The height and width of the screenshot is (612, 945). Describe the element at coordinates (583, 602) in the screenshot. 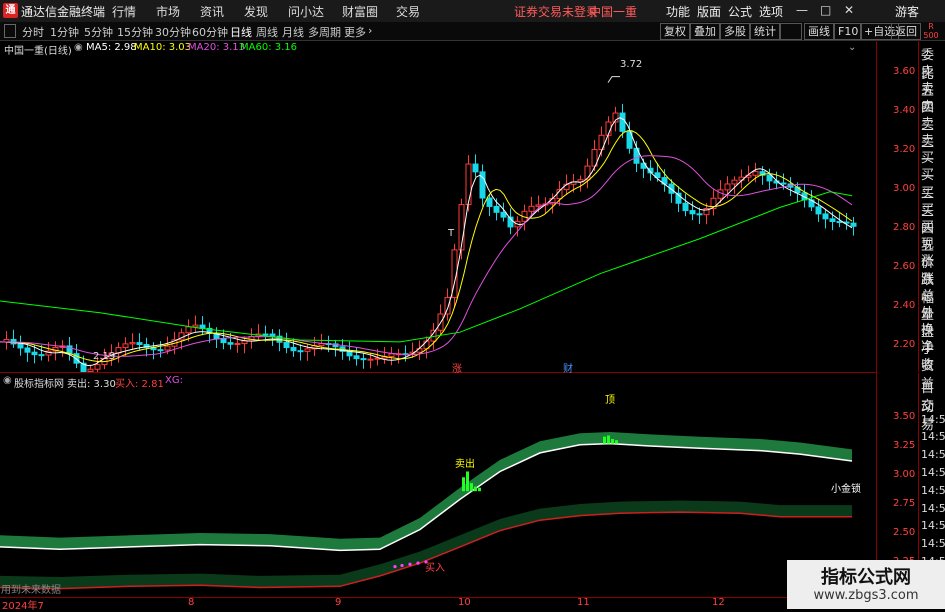

I see `xlabel-nov: 11` at that location.